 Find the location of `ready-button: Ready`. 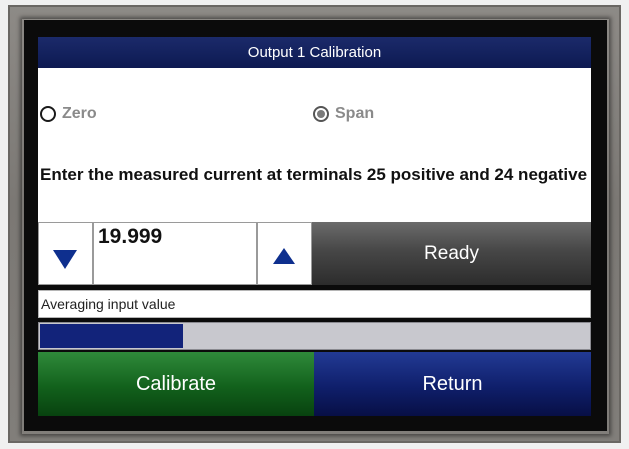

ready-button: Ready is located at coordinates (451, 253).